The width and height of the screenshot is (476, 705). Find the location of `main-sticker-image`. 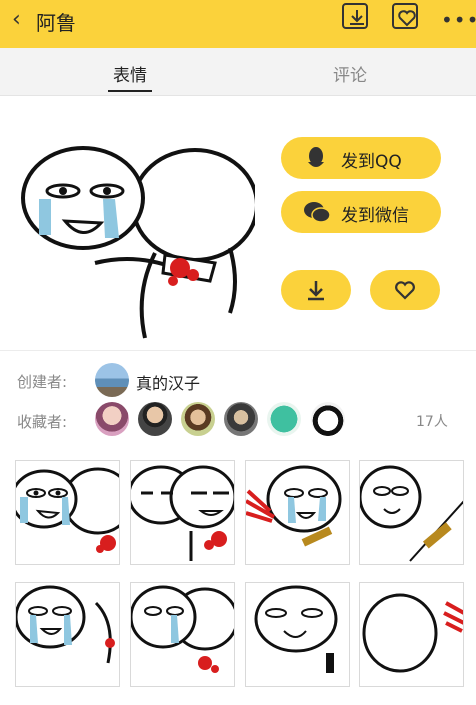

main-sticker-image is located at coordinates (135, 243).